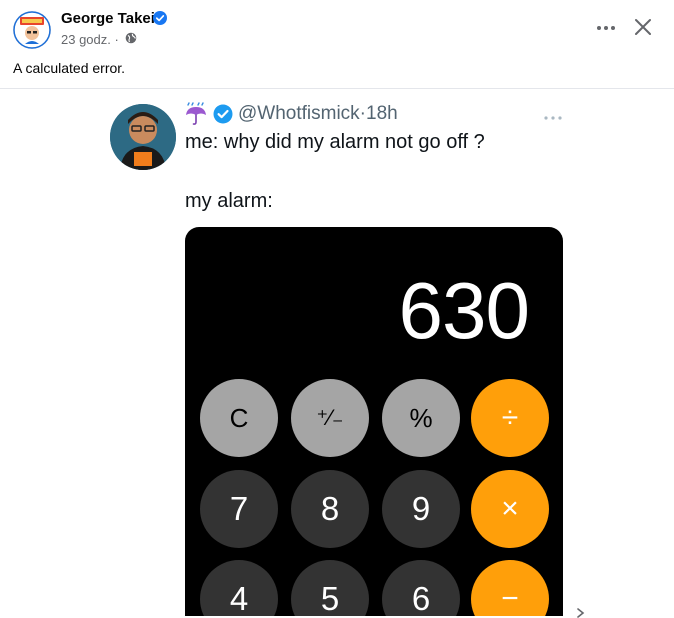 The width and height of the screenshot is (674, 618). I want to click on close-button, so click(643, 27).